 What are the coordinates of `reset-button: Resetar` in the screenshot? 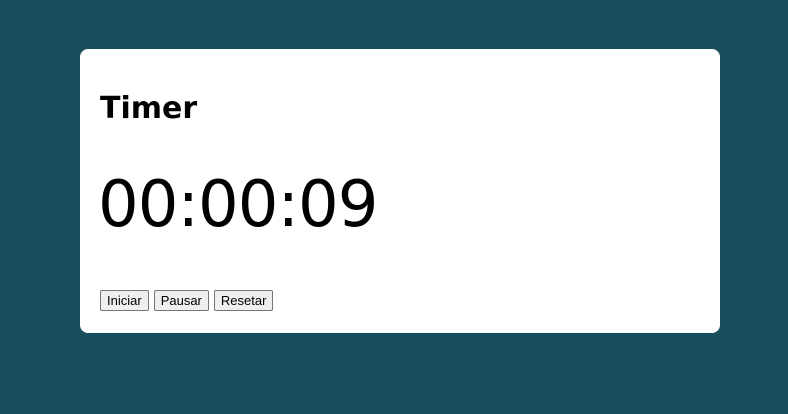 It's located at (243, 300).